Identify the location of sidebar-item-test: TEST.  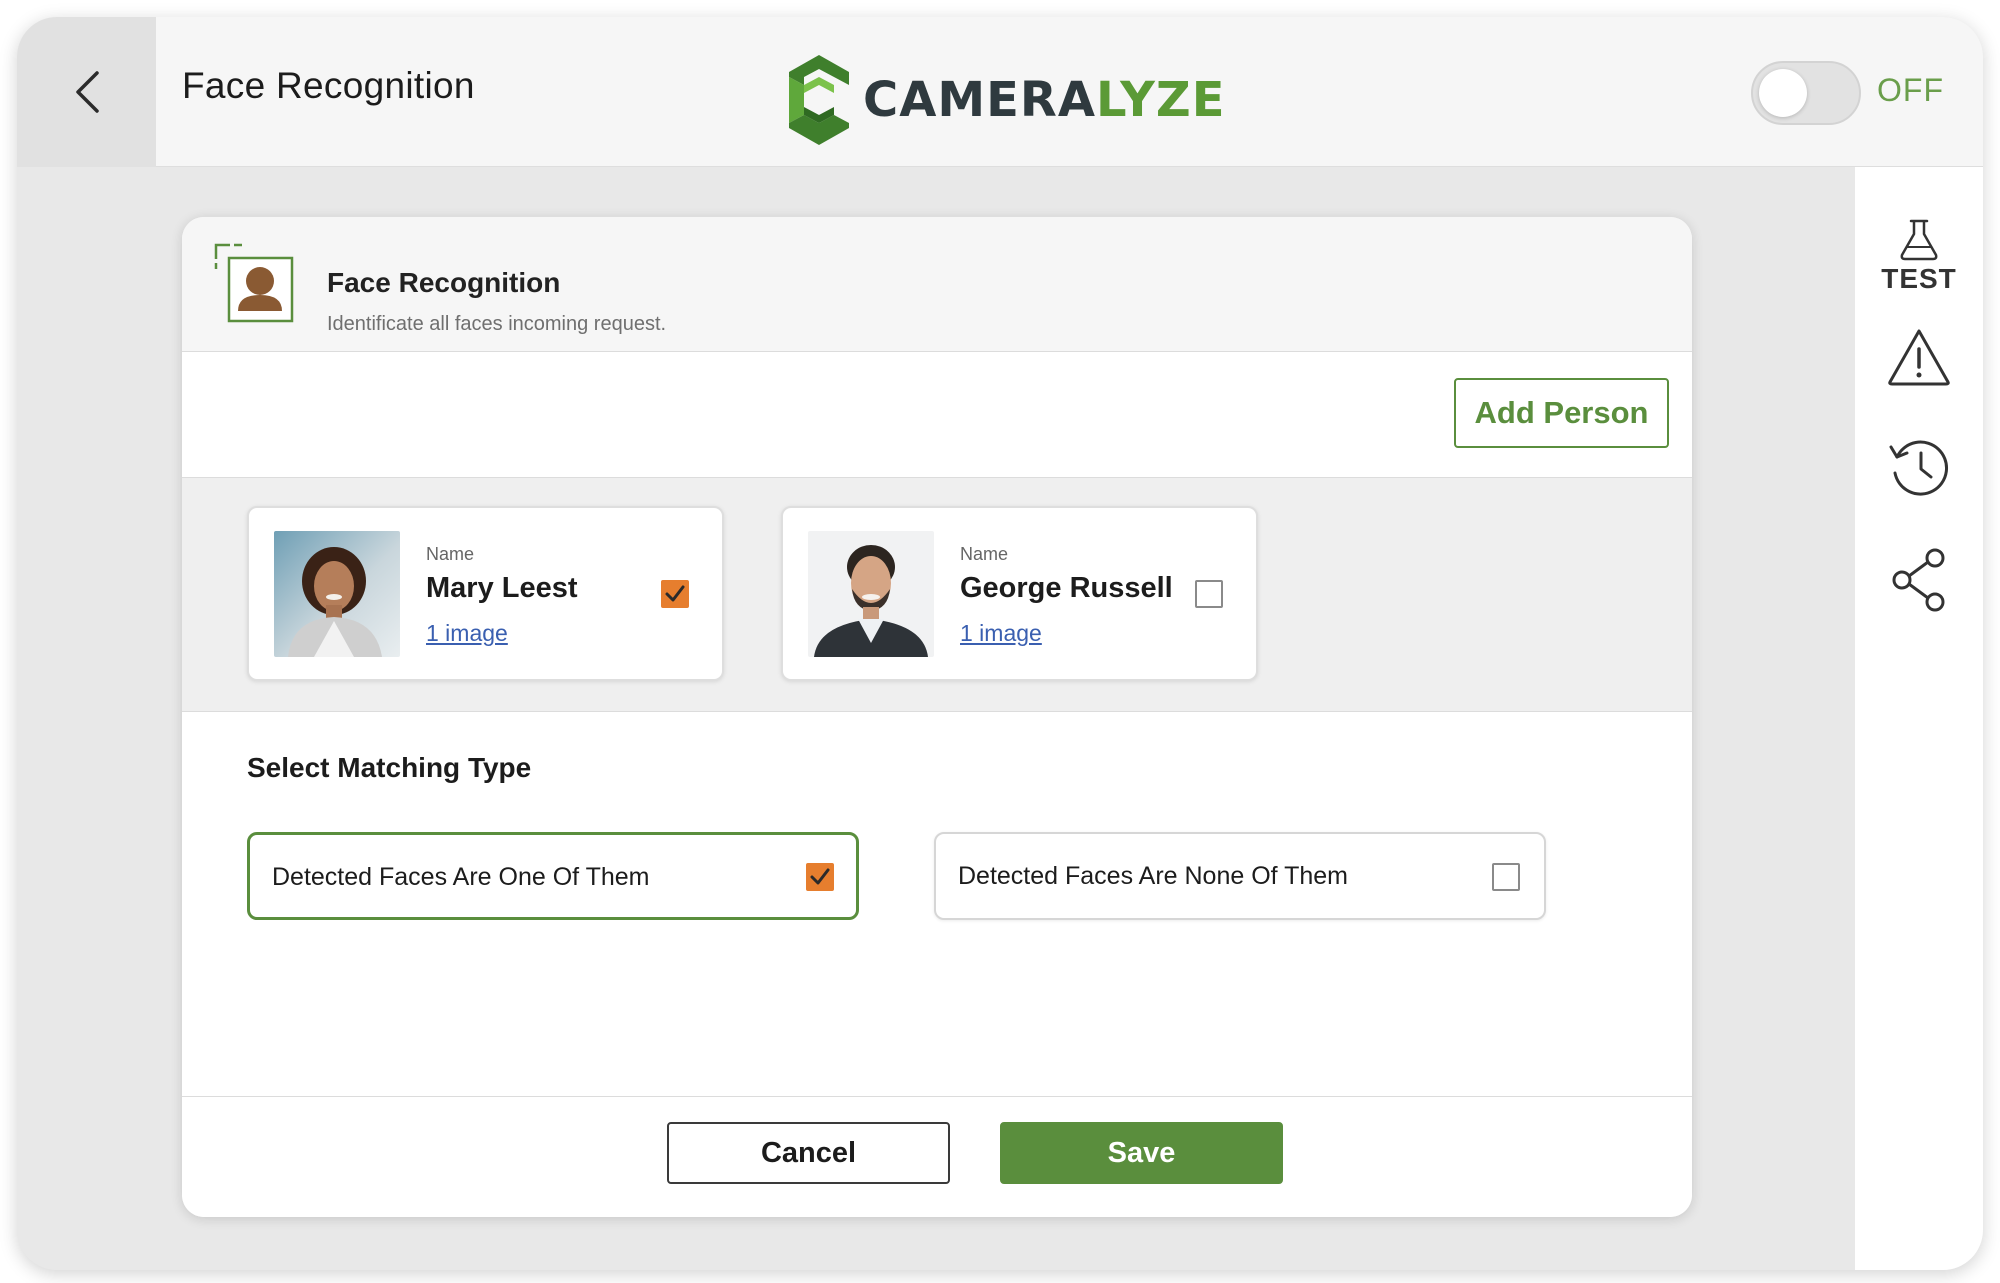
(1919, 257).